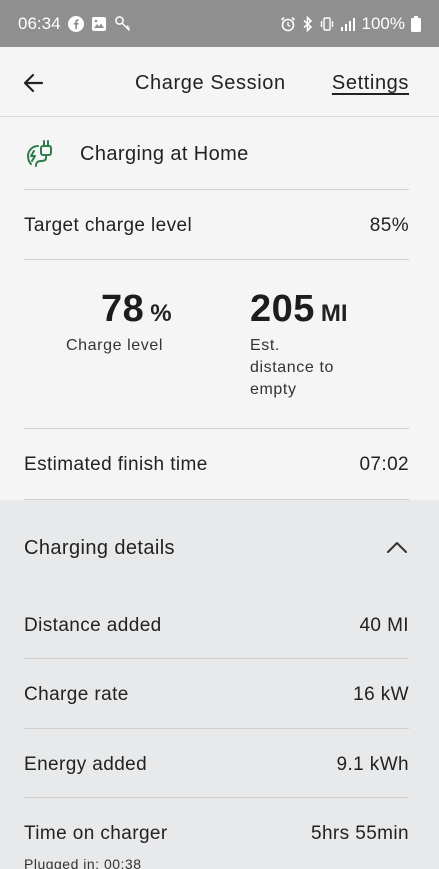  What do you see at coordinates (99, 547) in the screenshot?
I see `charging-details-title: Charging details` at bounding box center [99, 547].